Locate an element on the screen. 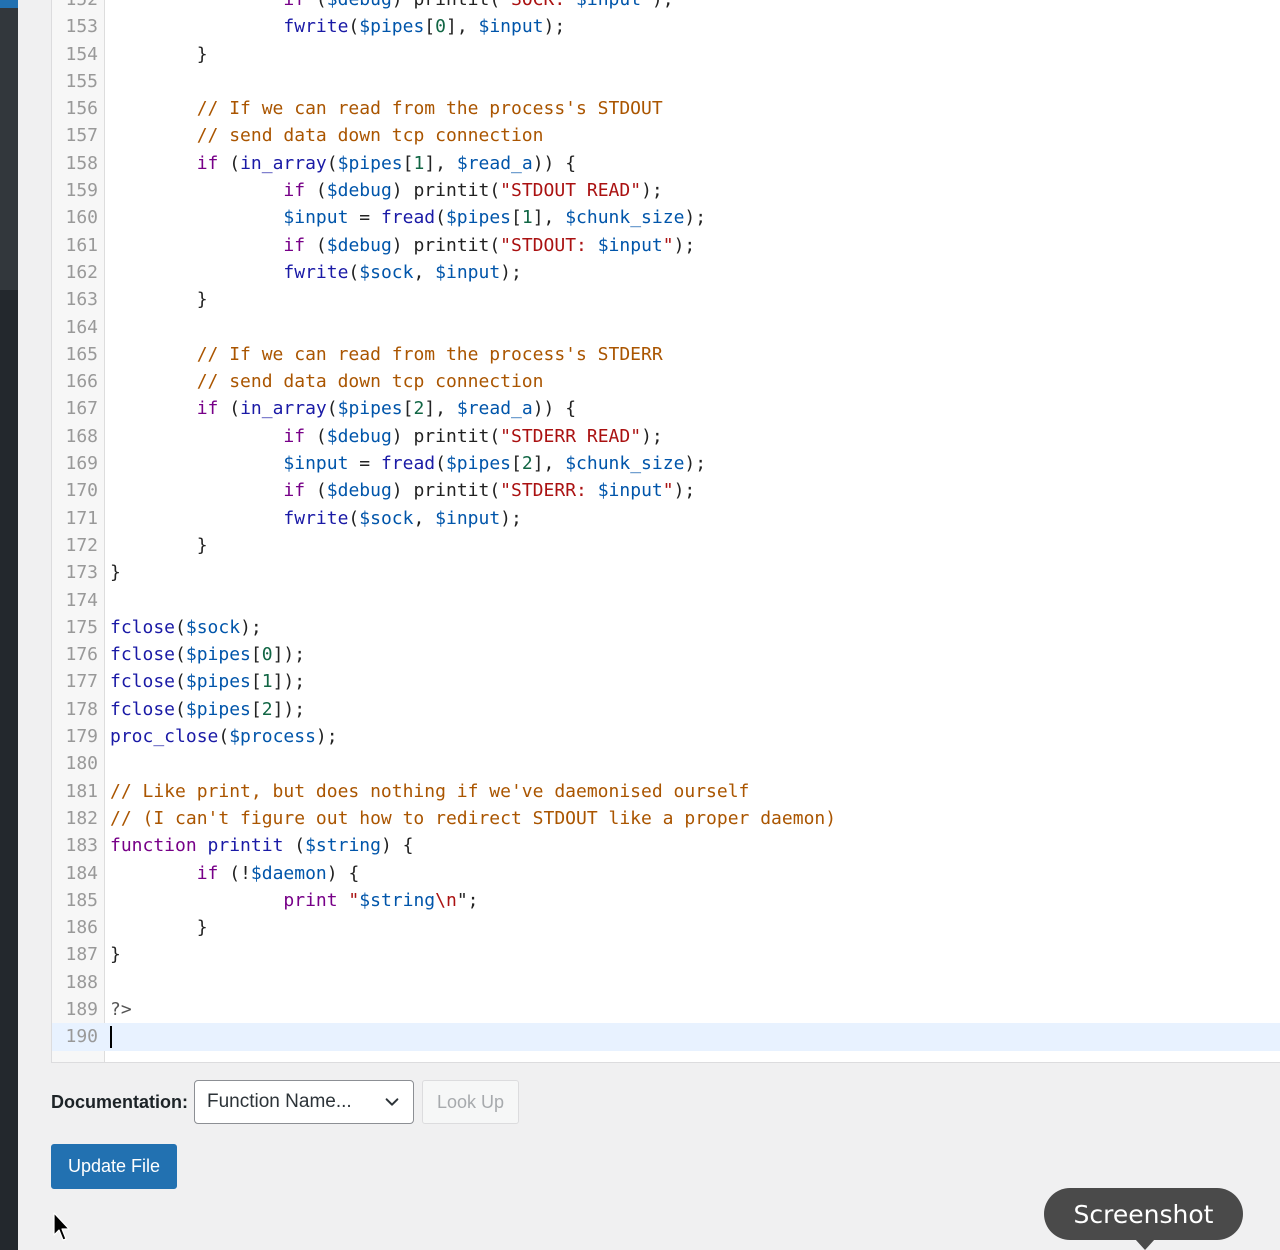  code-line: 184 if (!$daemon) { is located at coordinates (666, 873).